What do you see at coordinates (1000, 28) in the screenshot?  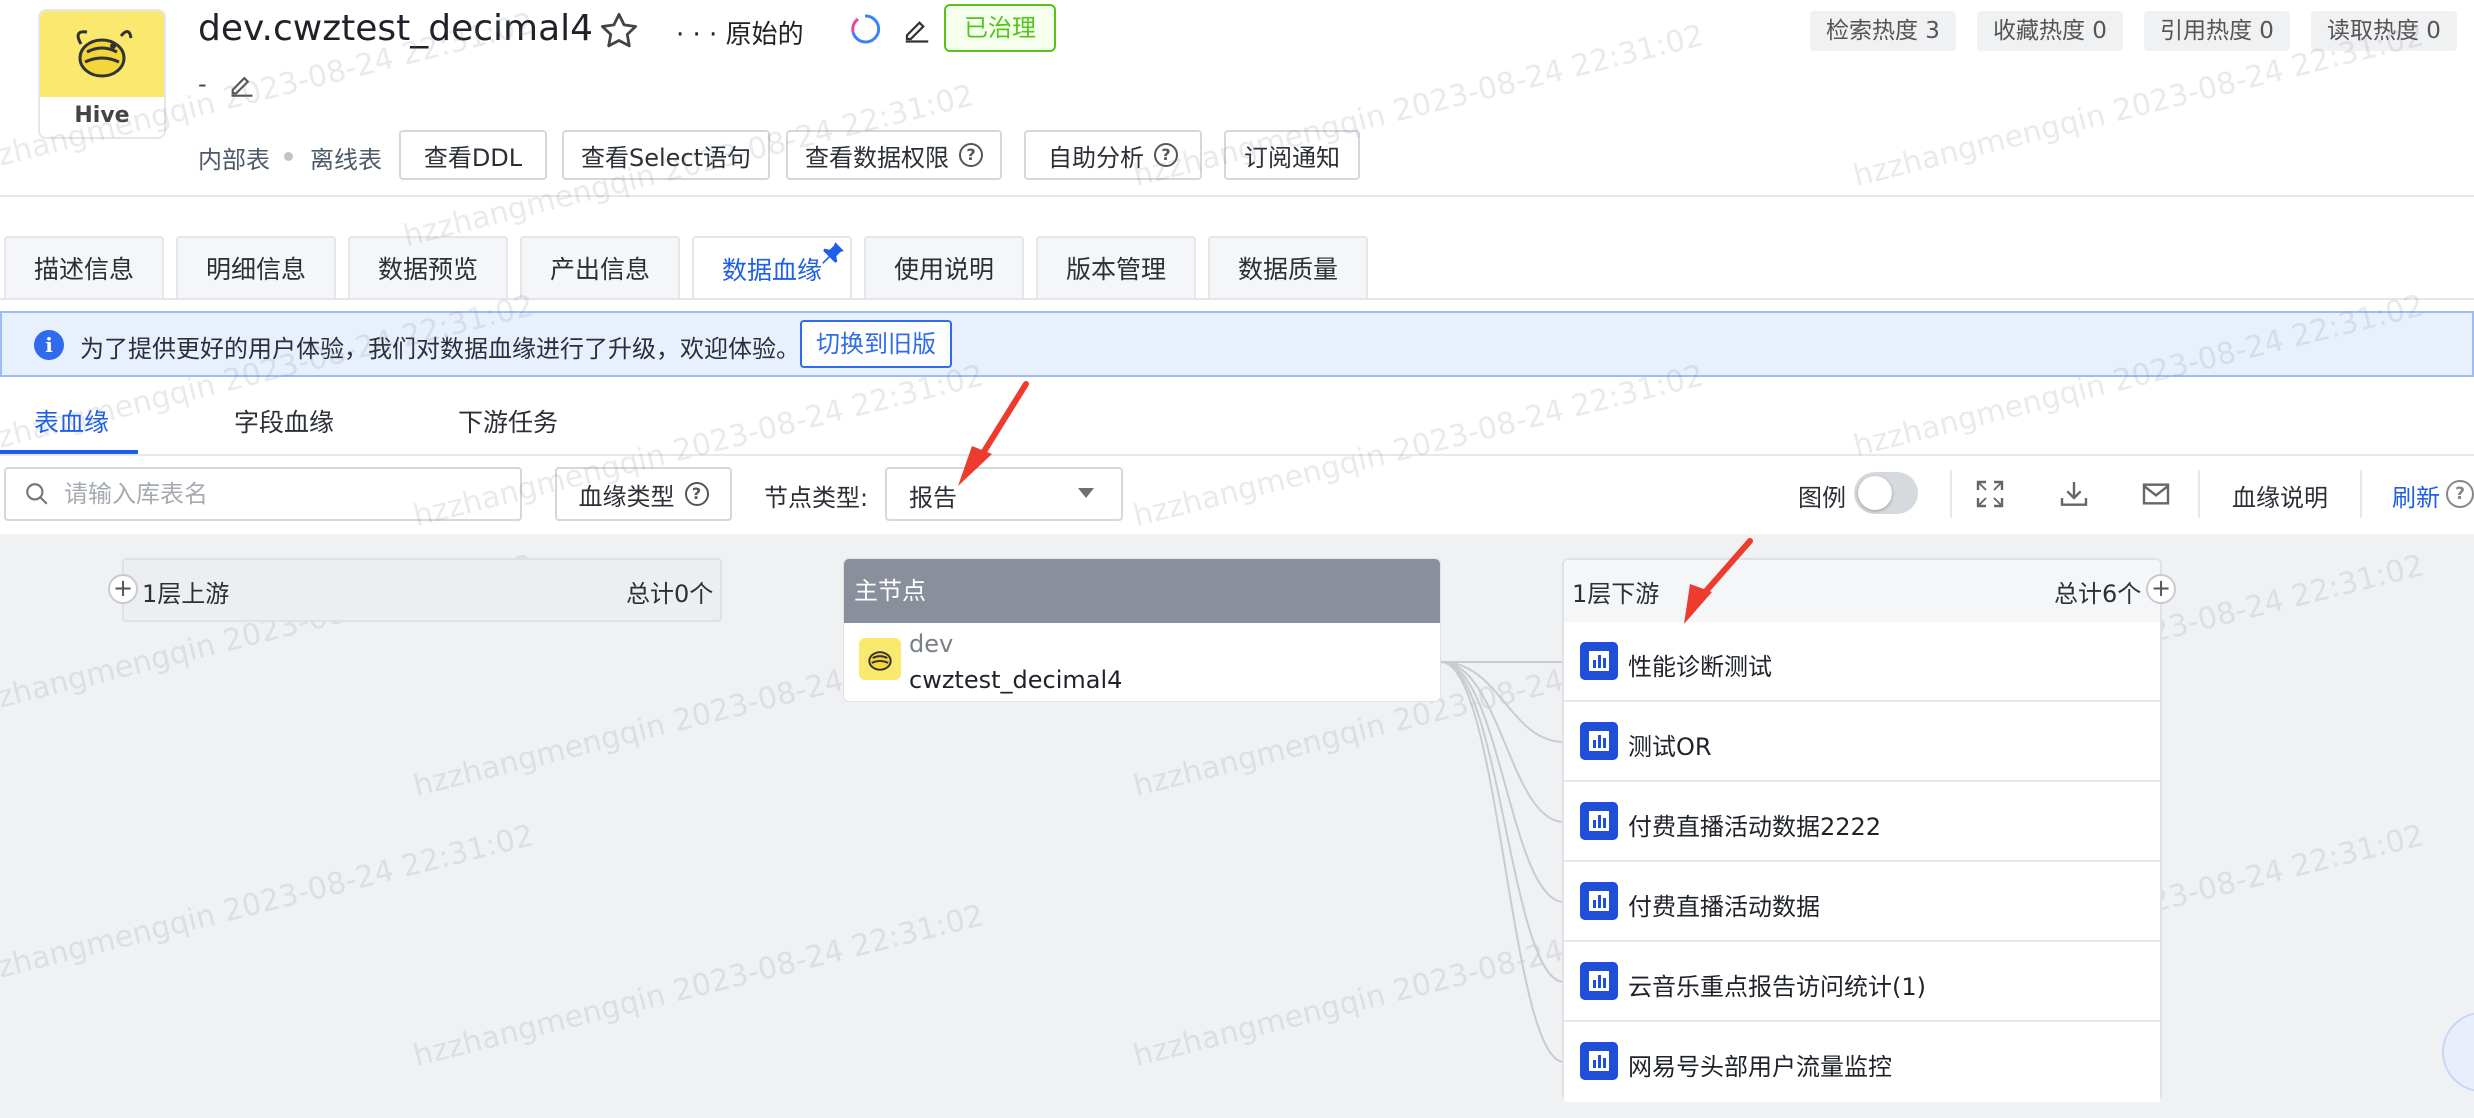 I see `governed-badge: 已治理` at bounding box center [1000, 28].